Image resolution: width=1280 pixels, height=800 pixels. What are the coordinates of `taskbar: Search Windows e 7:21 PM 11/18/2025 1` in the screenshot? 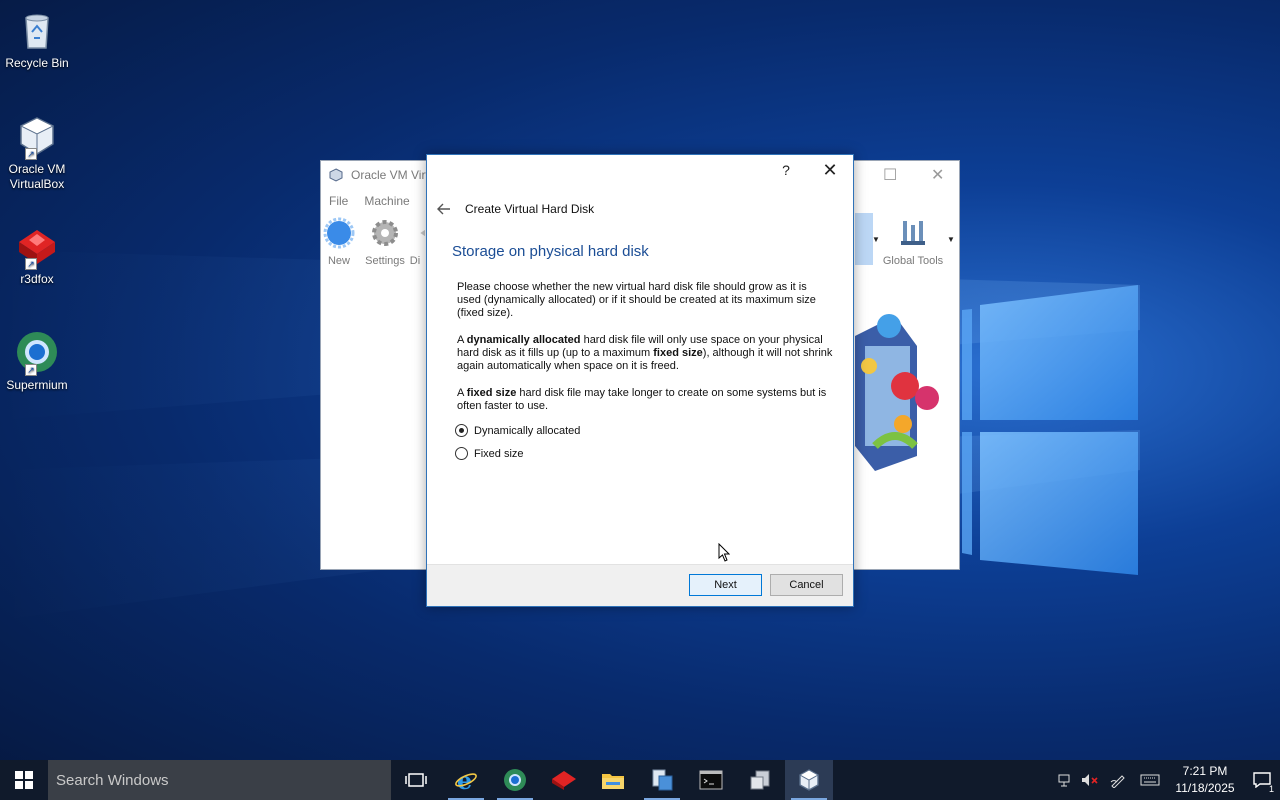 It's located at (640, 780).